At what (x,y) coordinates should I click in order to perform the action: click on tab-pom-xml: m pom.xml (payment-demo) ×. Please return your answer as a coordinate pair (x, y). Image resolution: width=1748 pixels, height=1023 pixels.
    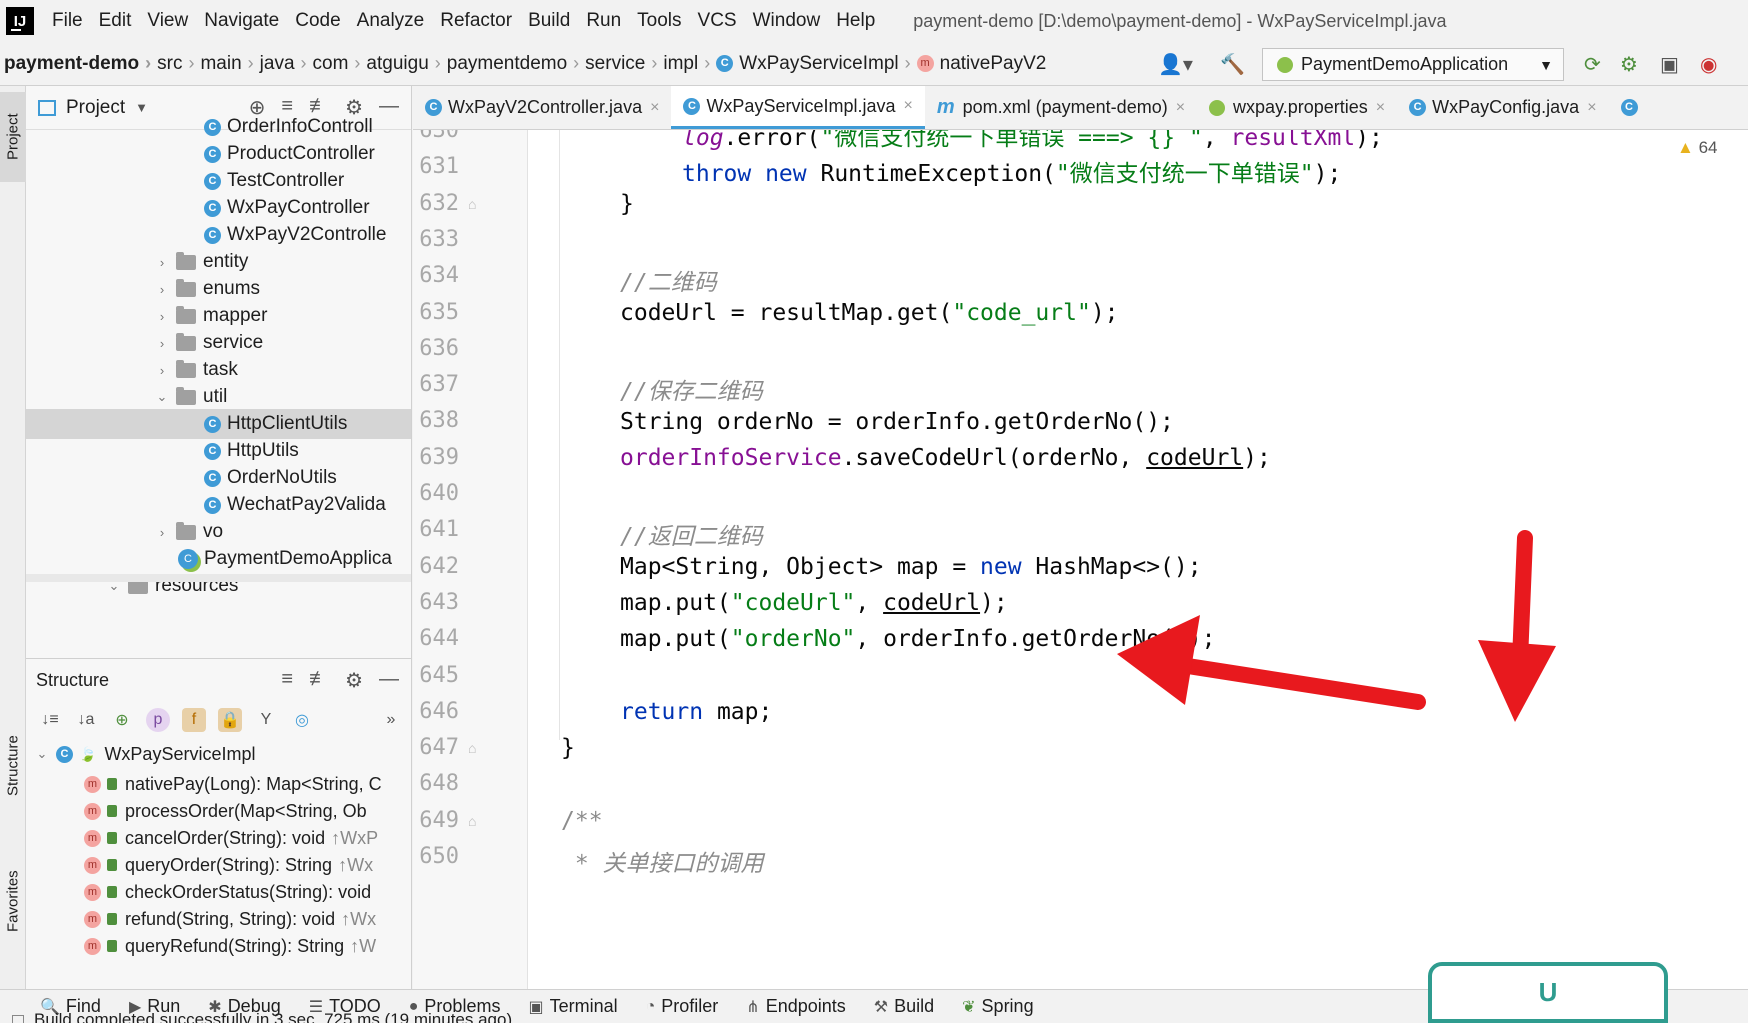
    Looking at the image, I should click on (1061, 107).